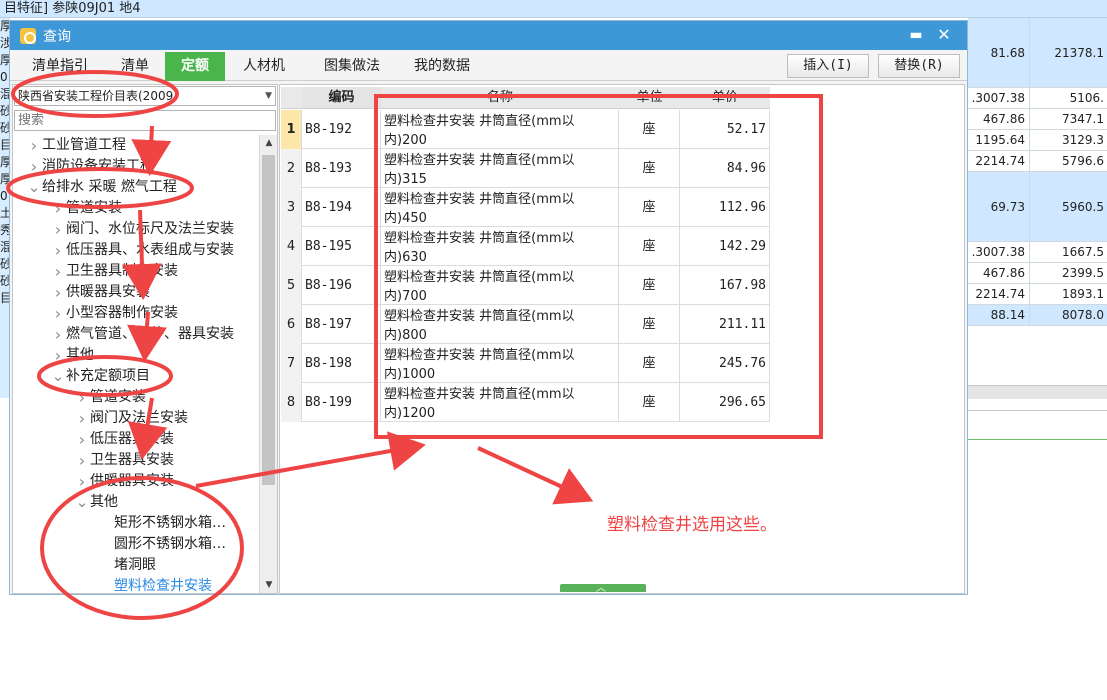 This screenshot has width=1107, height=700. What do you see at coordinates (268, 320) in the screenshot?
I see `scroll-thumb` at bounding box center [268, 320].